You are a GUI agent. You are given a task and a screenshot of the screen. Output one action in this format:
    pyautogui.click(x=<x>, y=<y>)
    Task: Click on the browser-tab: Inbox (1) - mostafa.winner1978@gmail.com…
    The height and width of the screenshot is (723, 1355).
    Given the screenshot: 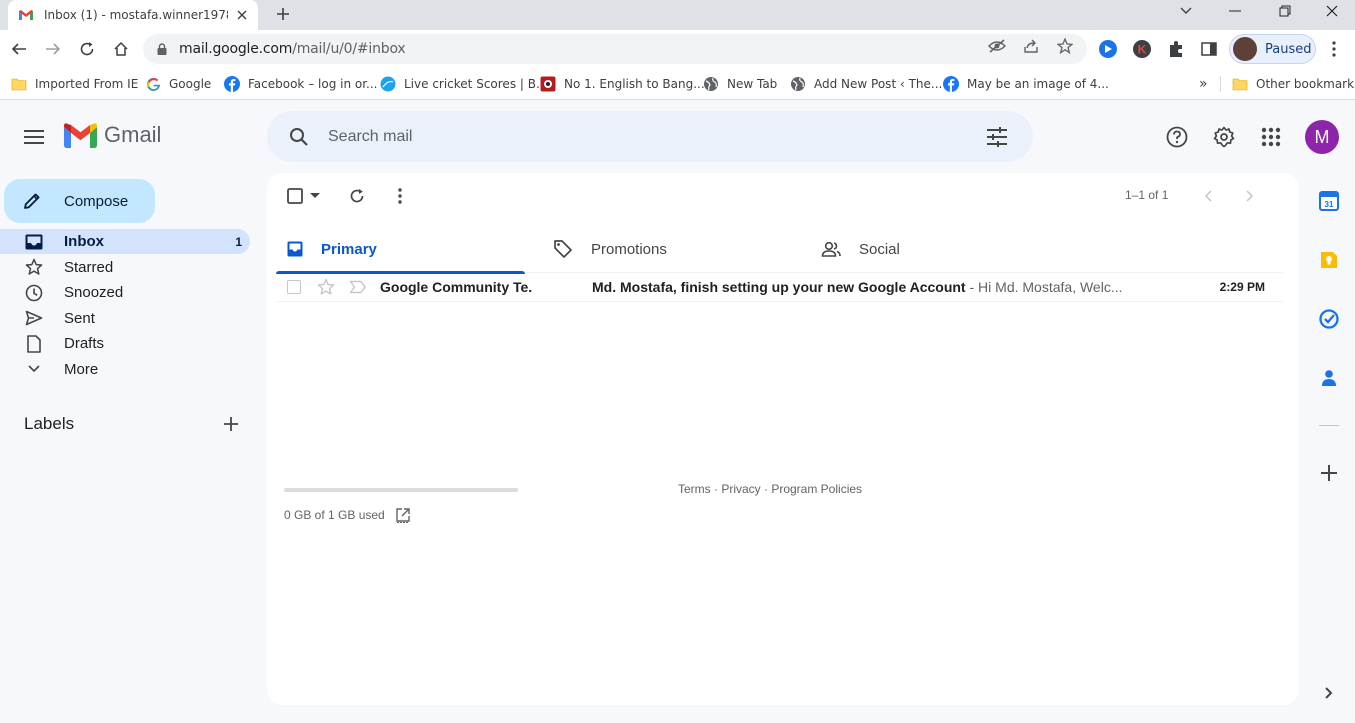 What is the action you would take?
    pyautogui.click(x=133, y=15)
    